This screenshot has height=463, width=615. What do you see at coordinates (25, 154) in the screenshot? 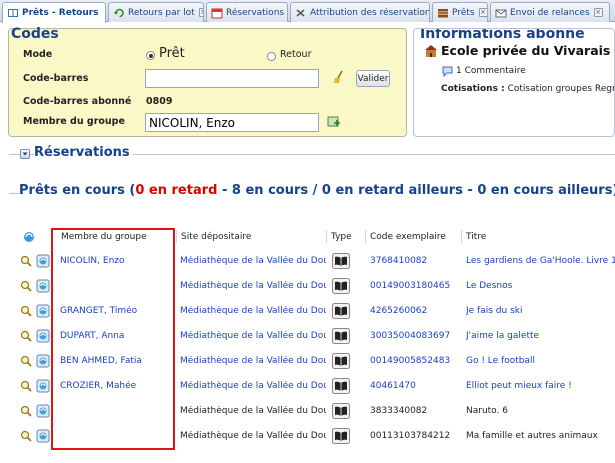
I see `reservations-expand-icon` at bounding box center [25, 154].